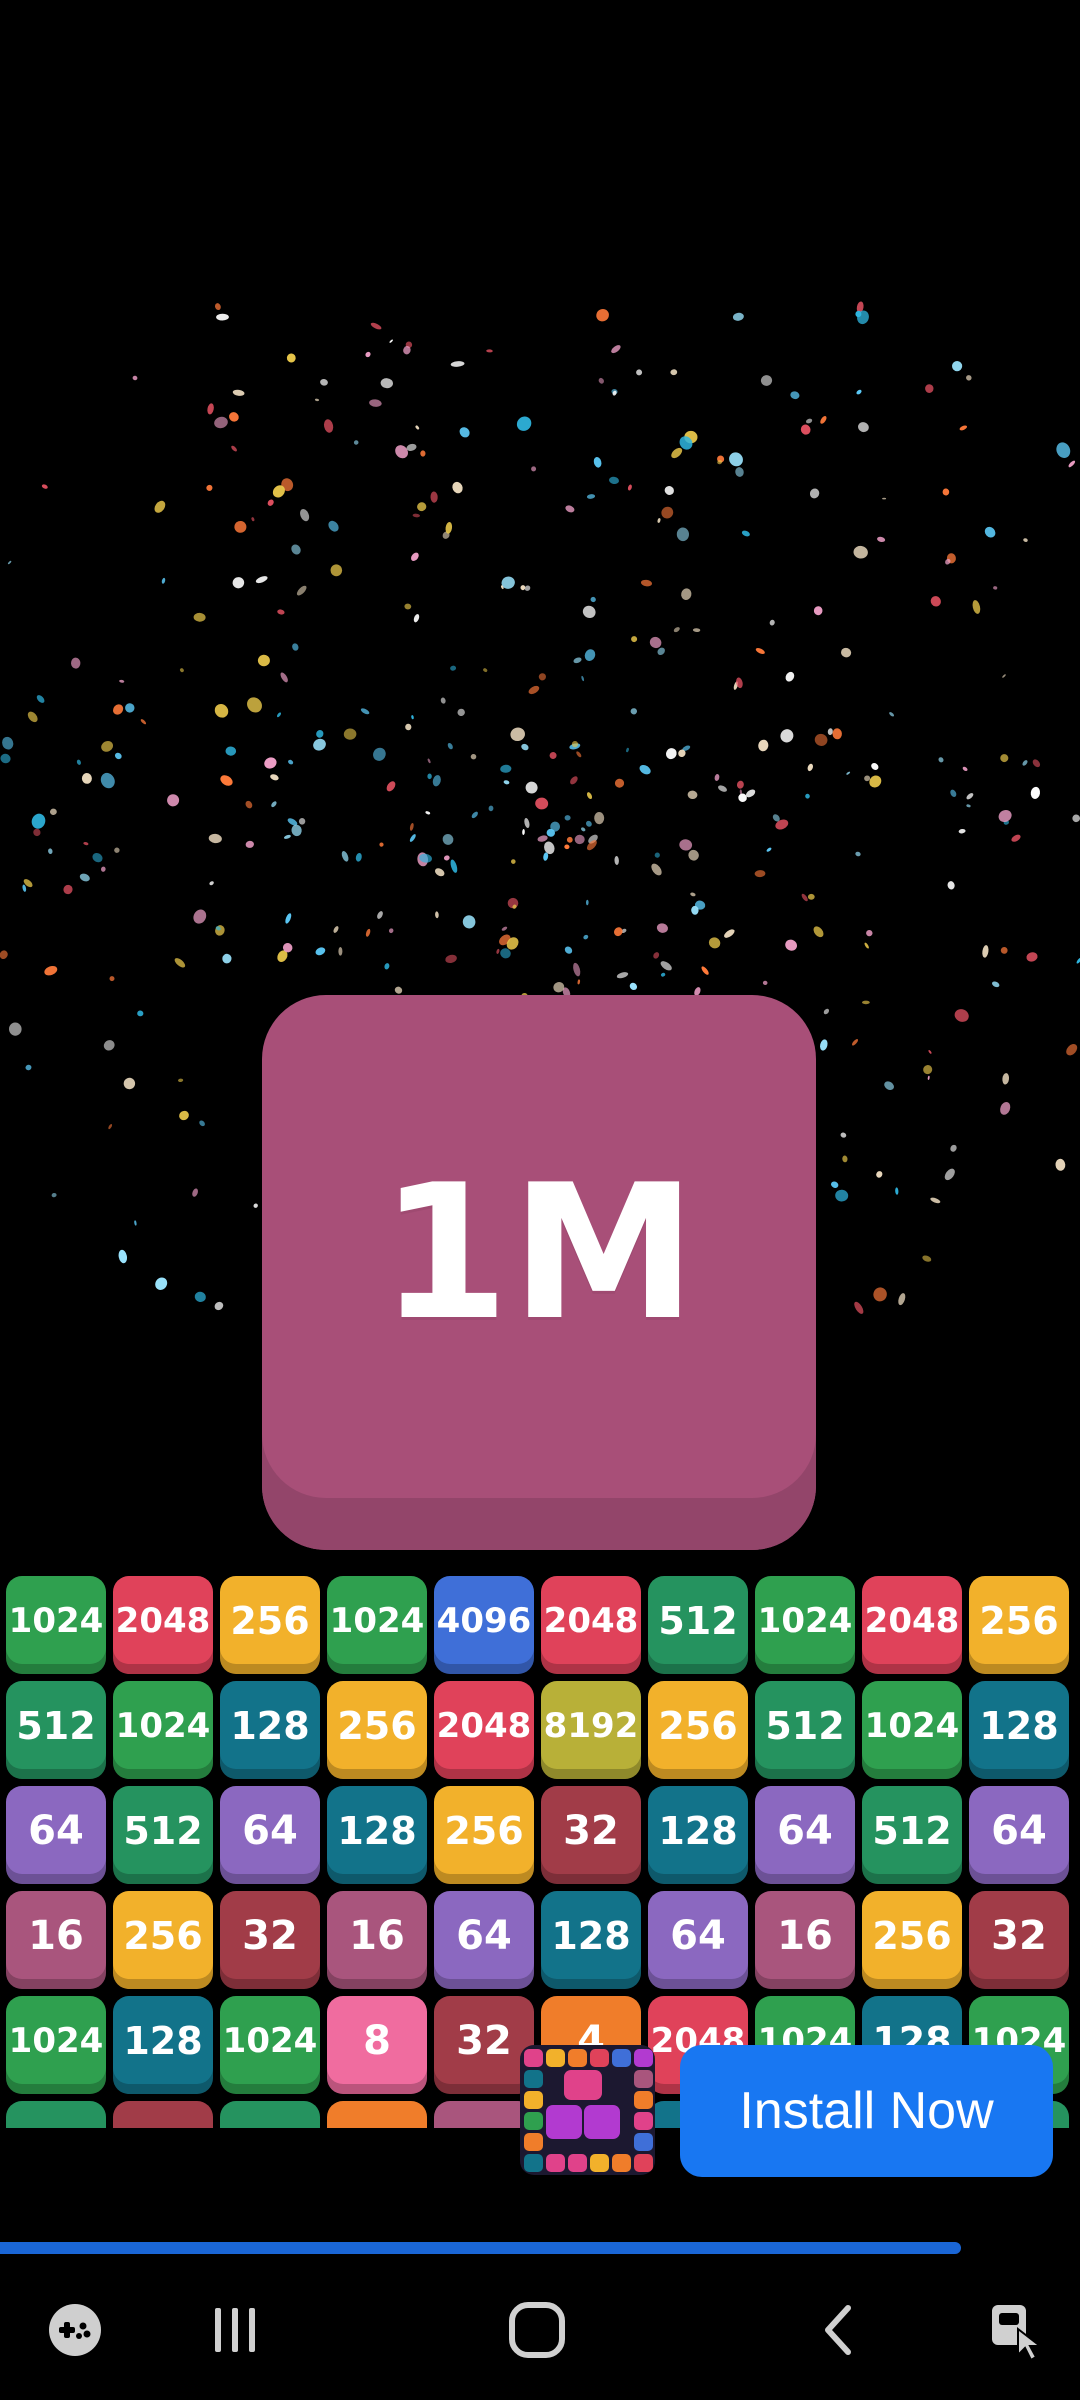 The image size is (1080, 2400). Describe the element at coordinates (591, 1726) in the screenshot. I see `board-tile-value: 8192` at that location.